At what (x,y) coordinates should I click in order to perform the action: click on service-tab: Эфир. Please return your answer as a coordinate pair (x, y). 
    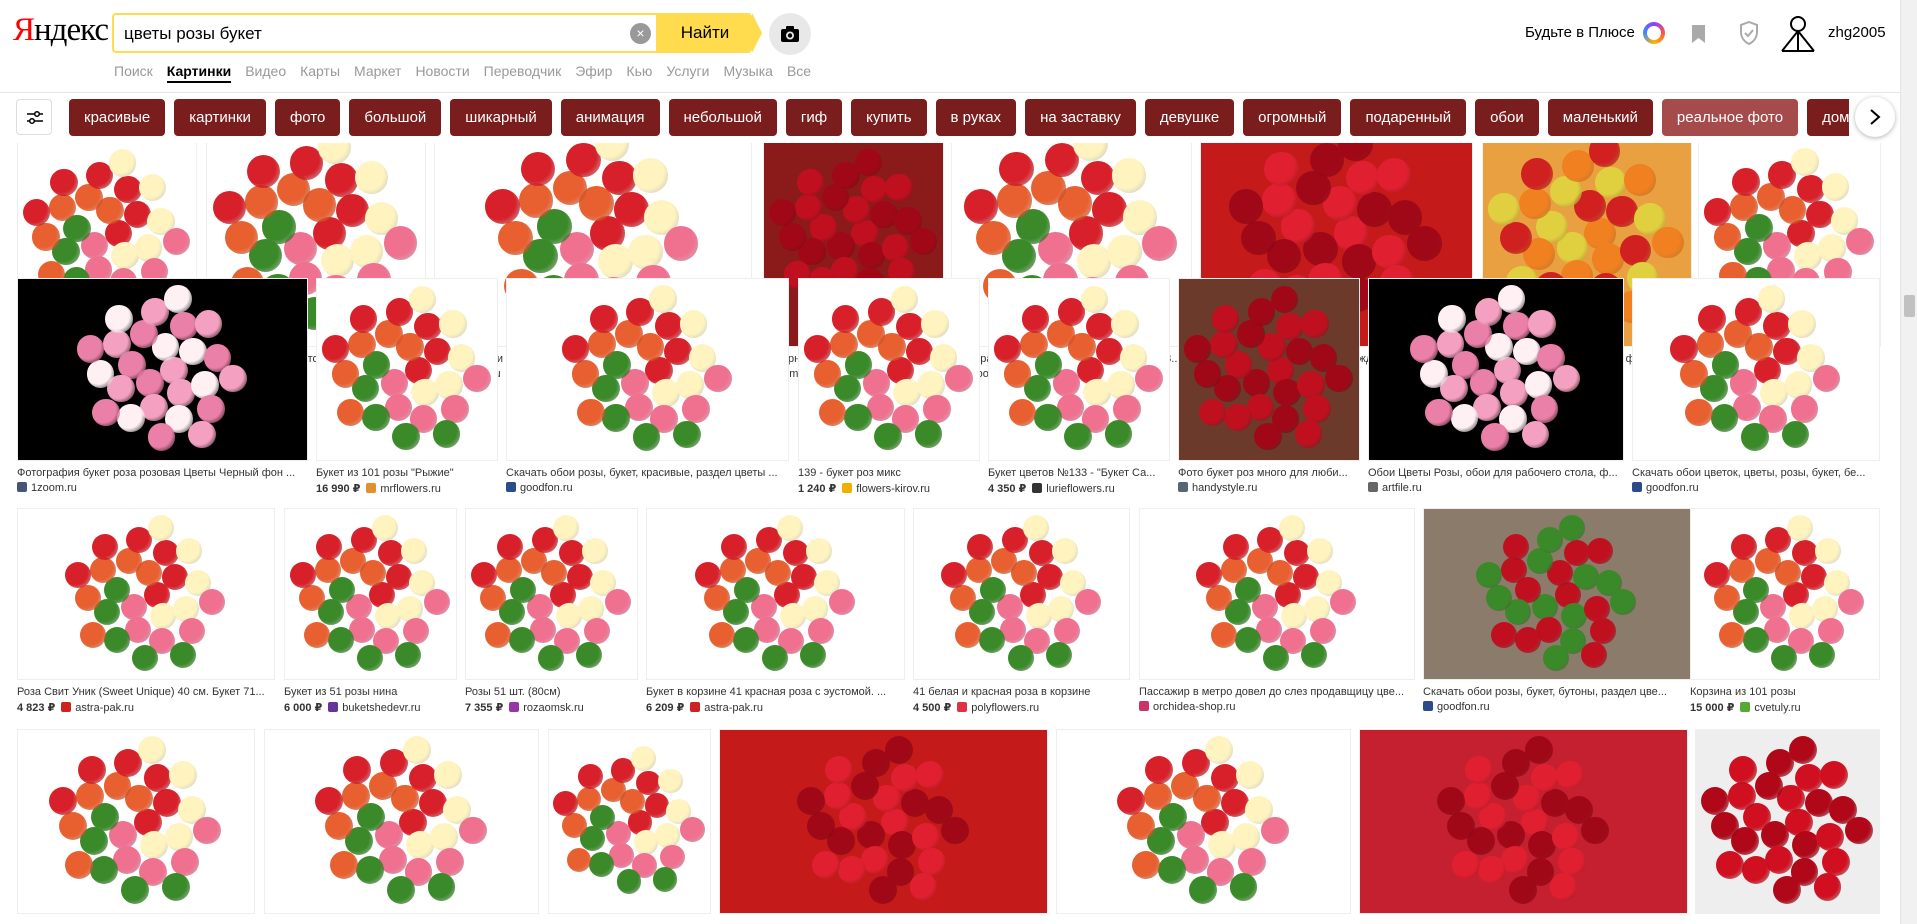
    Looking at the image, I should click on (593, 73).